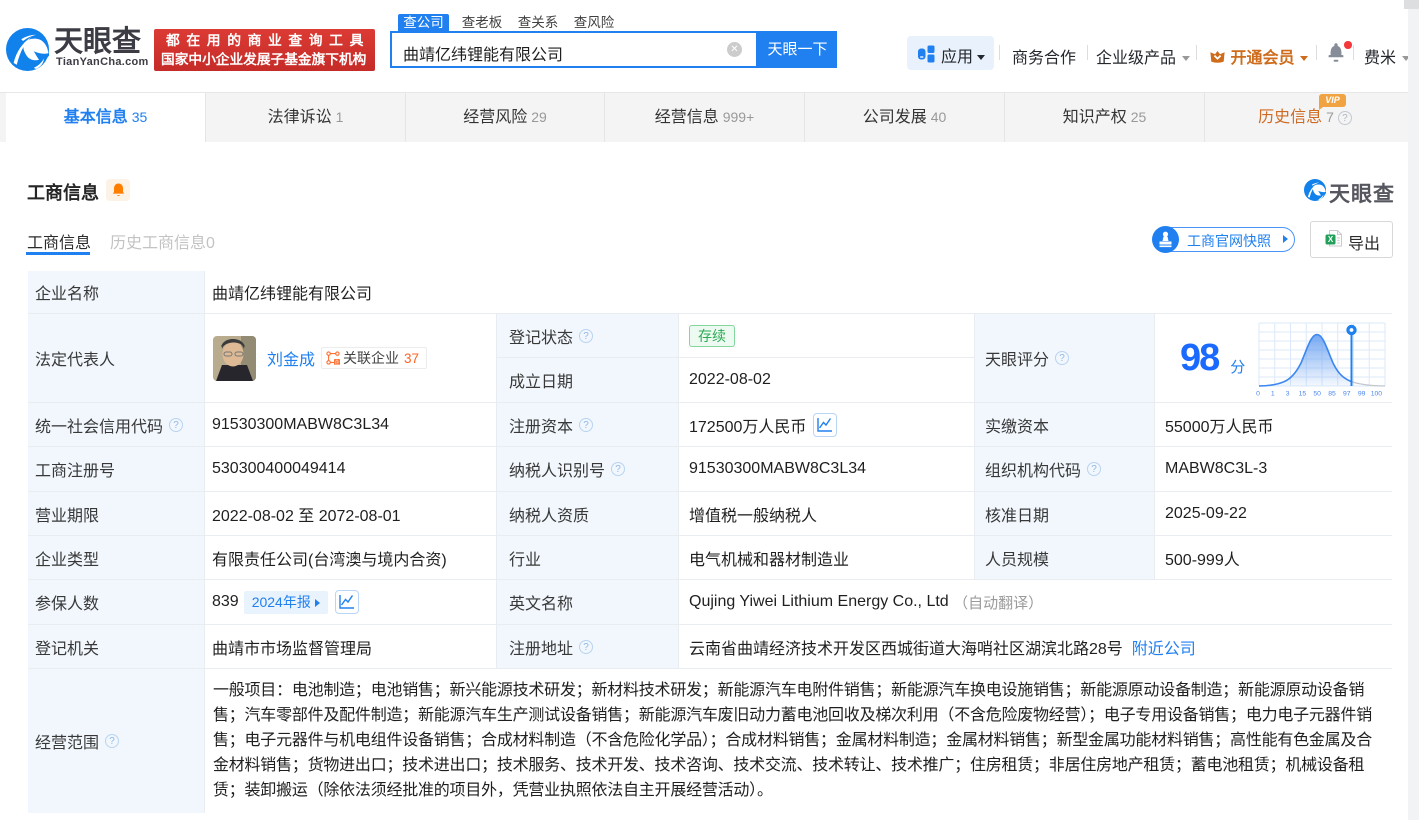  I want to click on svg-text: 50, so click(1317, 394).